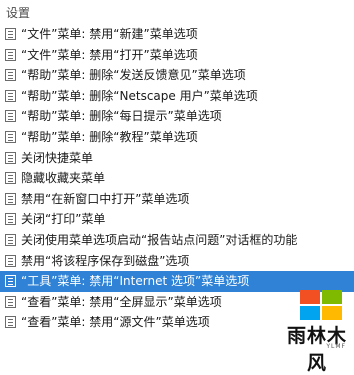  Describe the element at coordinates (105, 260) in the screenshot. I see `policy-setting-label: 禁用“将该程序保存到磁盘”选项` at that location.